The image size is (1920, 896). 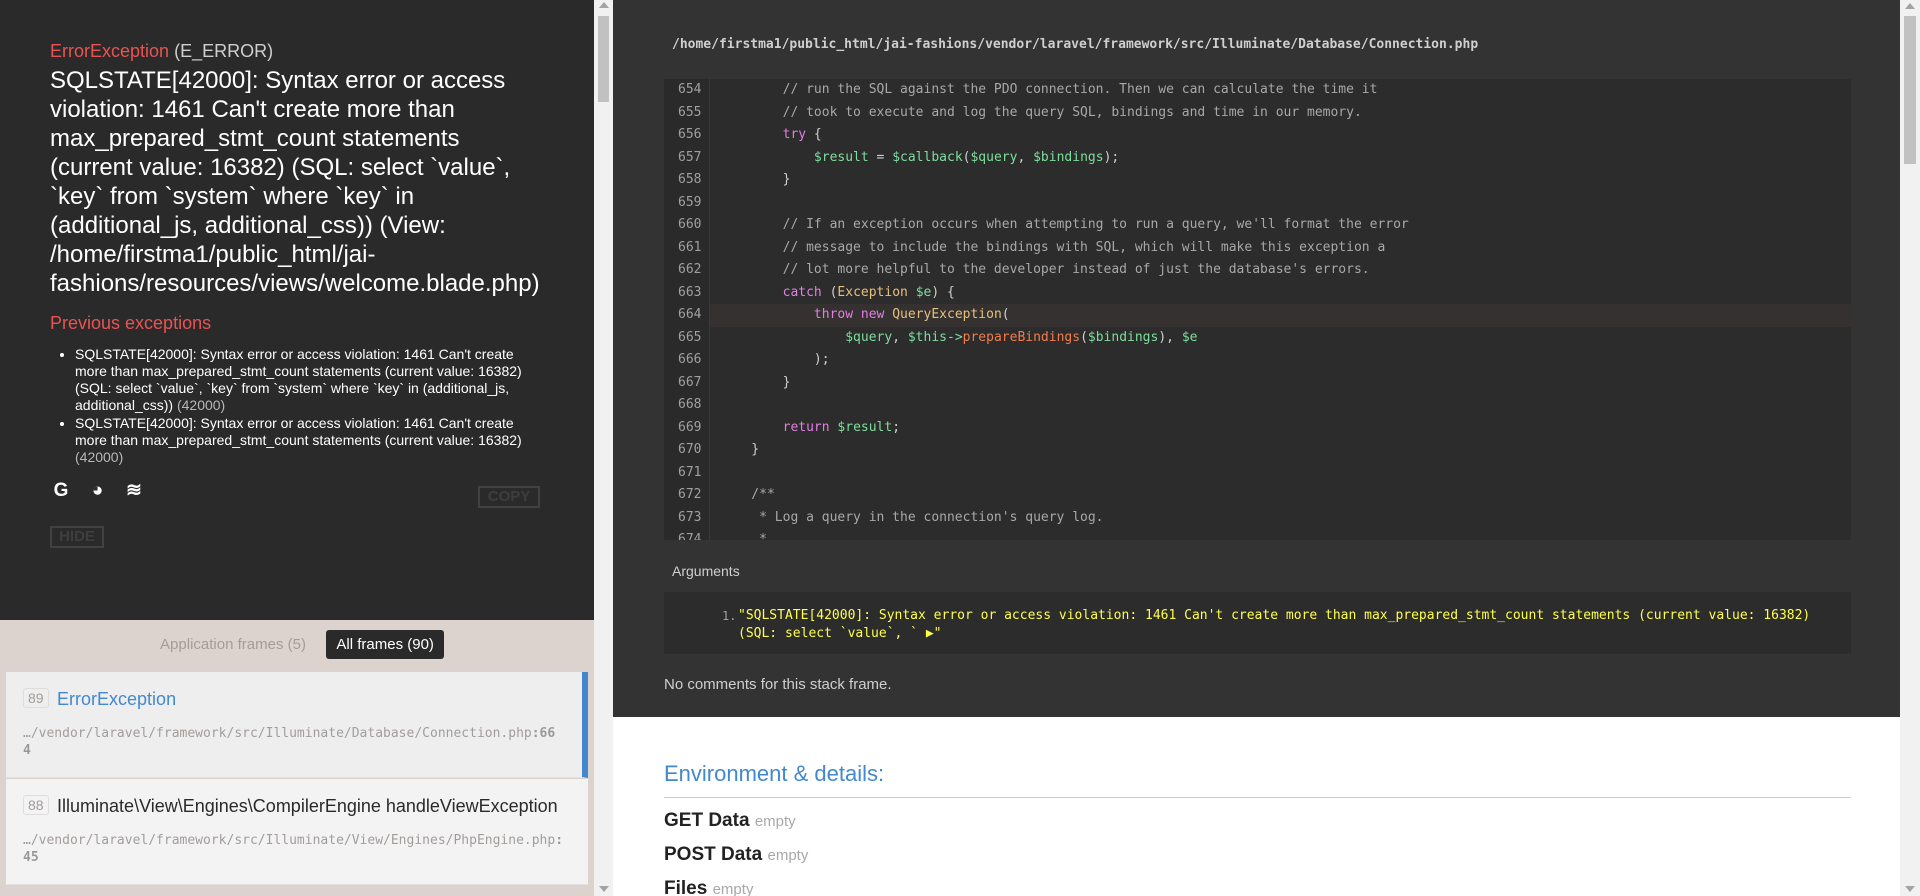 I want to click on line-source: );, so click(x=775, y=359).